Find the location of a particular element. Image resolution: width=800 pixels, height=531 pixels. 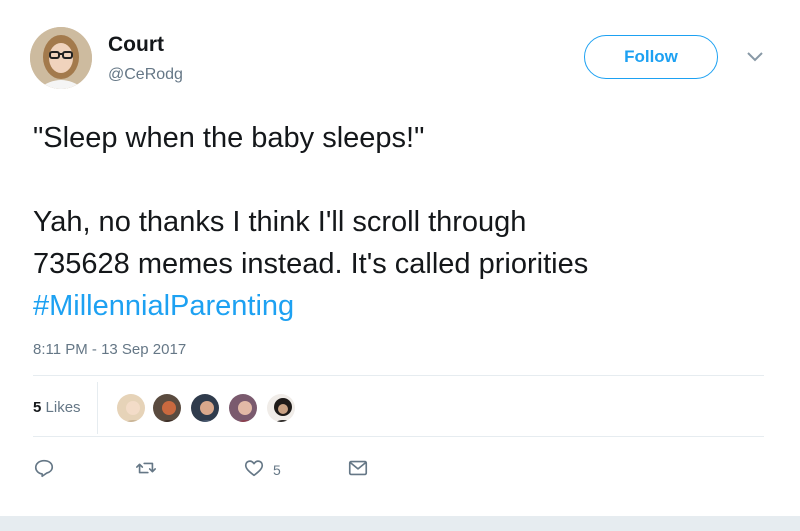

author-handle: @CeRodg is located at coordinates (145, 75).